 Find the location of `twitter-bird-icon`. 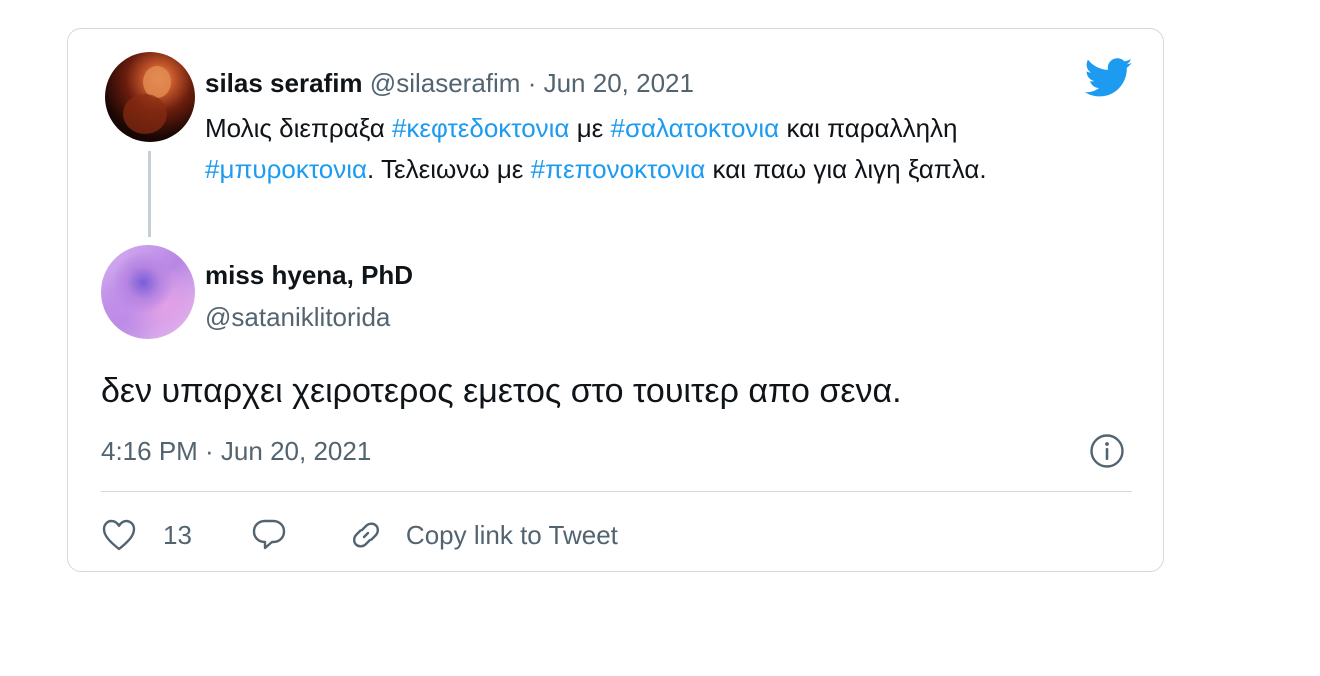

twitter-bird-icon is located at coordinates (1109, 78).